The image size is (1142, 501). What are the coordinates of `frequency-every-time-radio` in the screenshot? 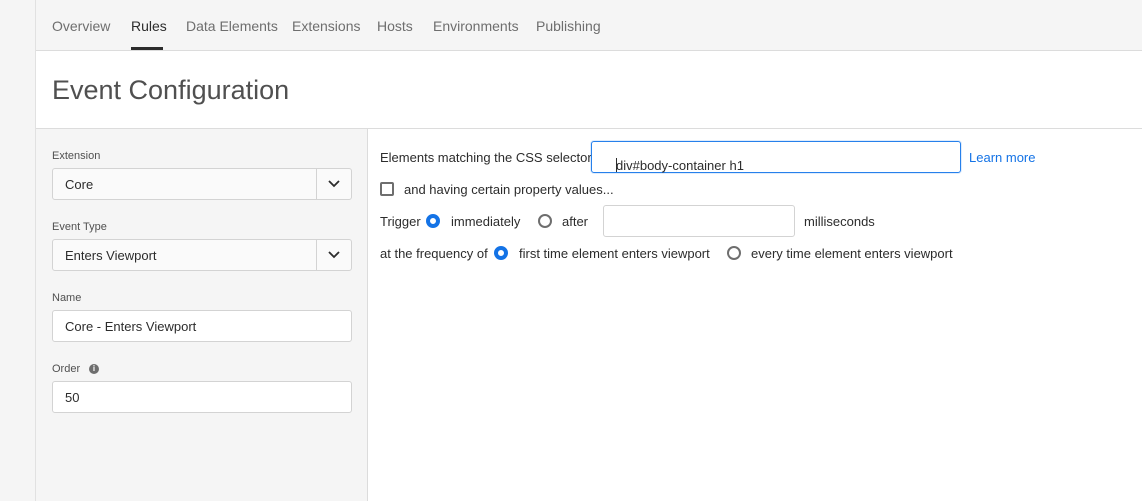 It's located at (734, 253).